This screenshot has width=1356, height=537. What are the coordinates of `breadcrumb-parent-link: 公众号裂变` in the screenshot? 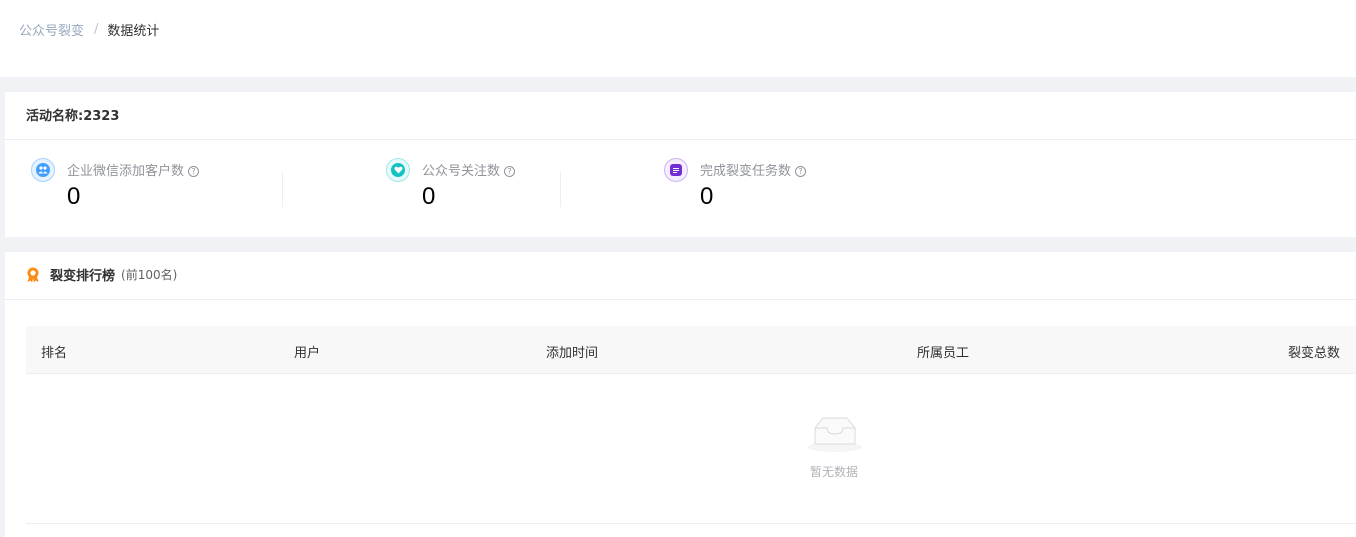 It's located at (51, 29).